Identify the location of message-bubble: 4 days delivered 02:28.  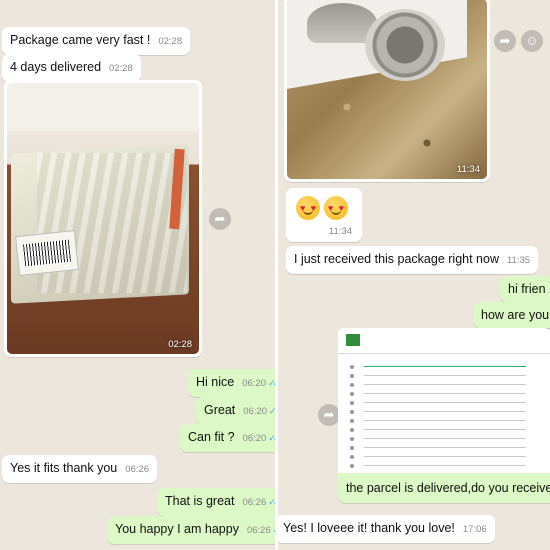
(71, 68).